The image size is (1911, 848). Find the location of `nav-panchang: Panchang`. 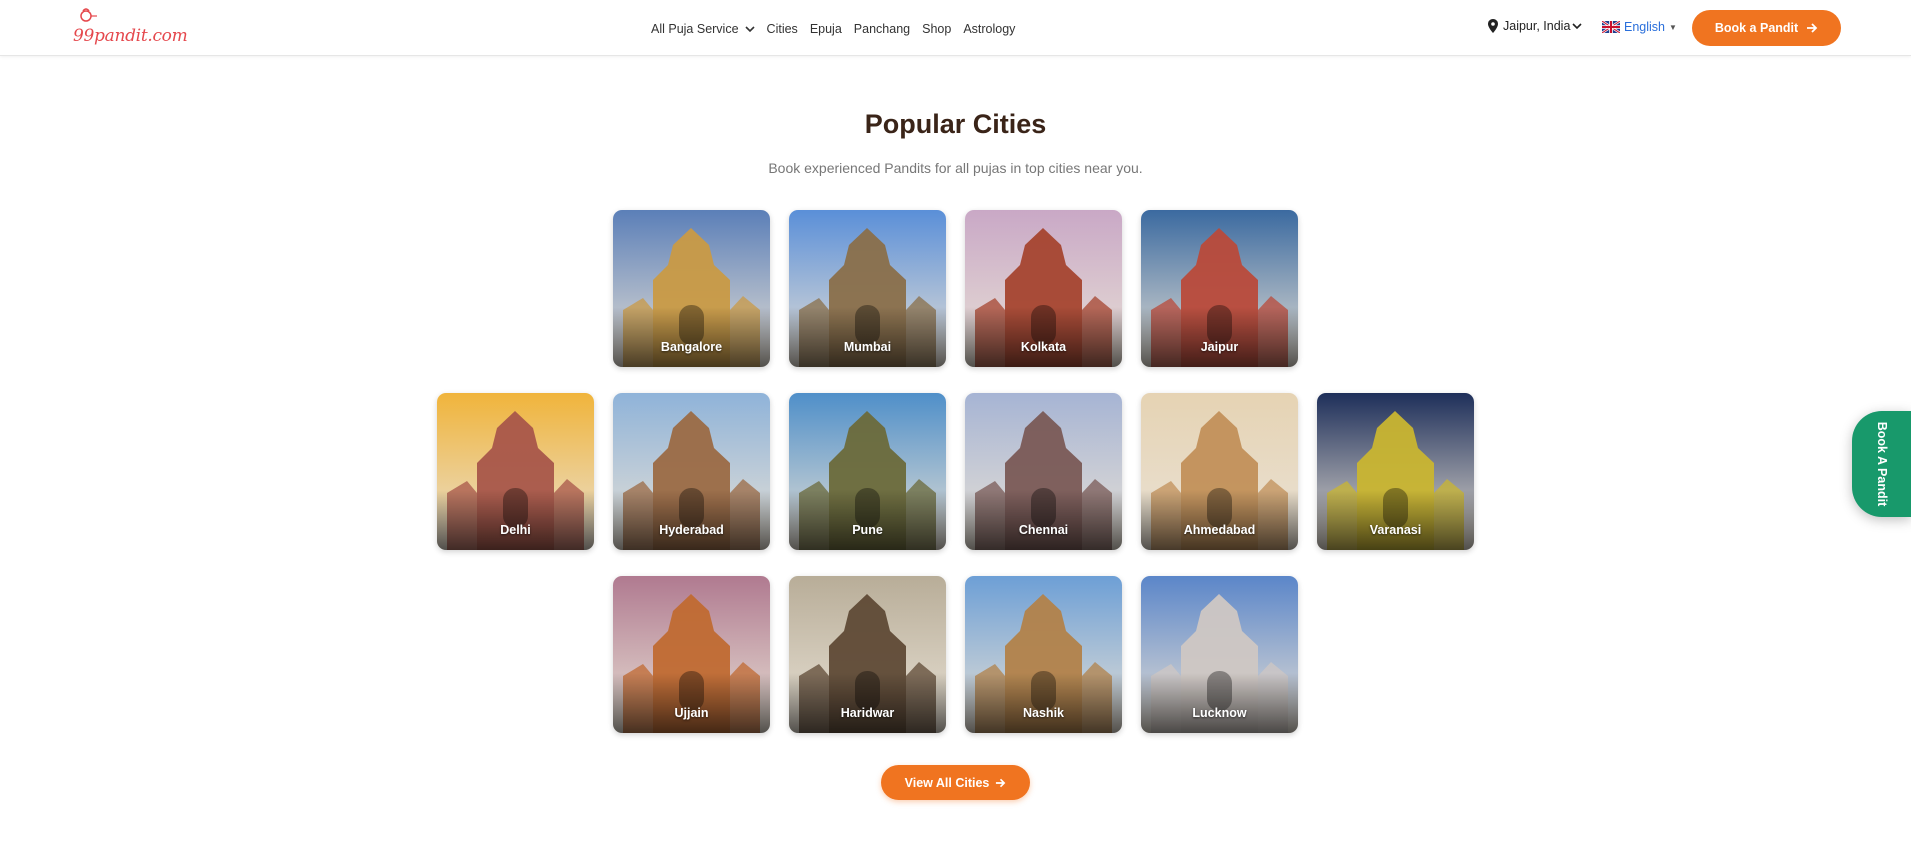

nav-panchang: Panchang is located at coordinates (882, 29).